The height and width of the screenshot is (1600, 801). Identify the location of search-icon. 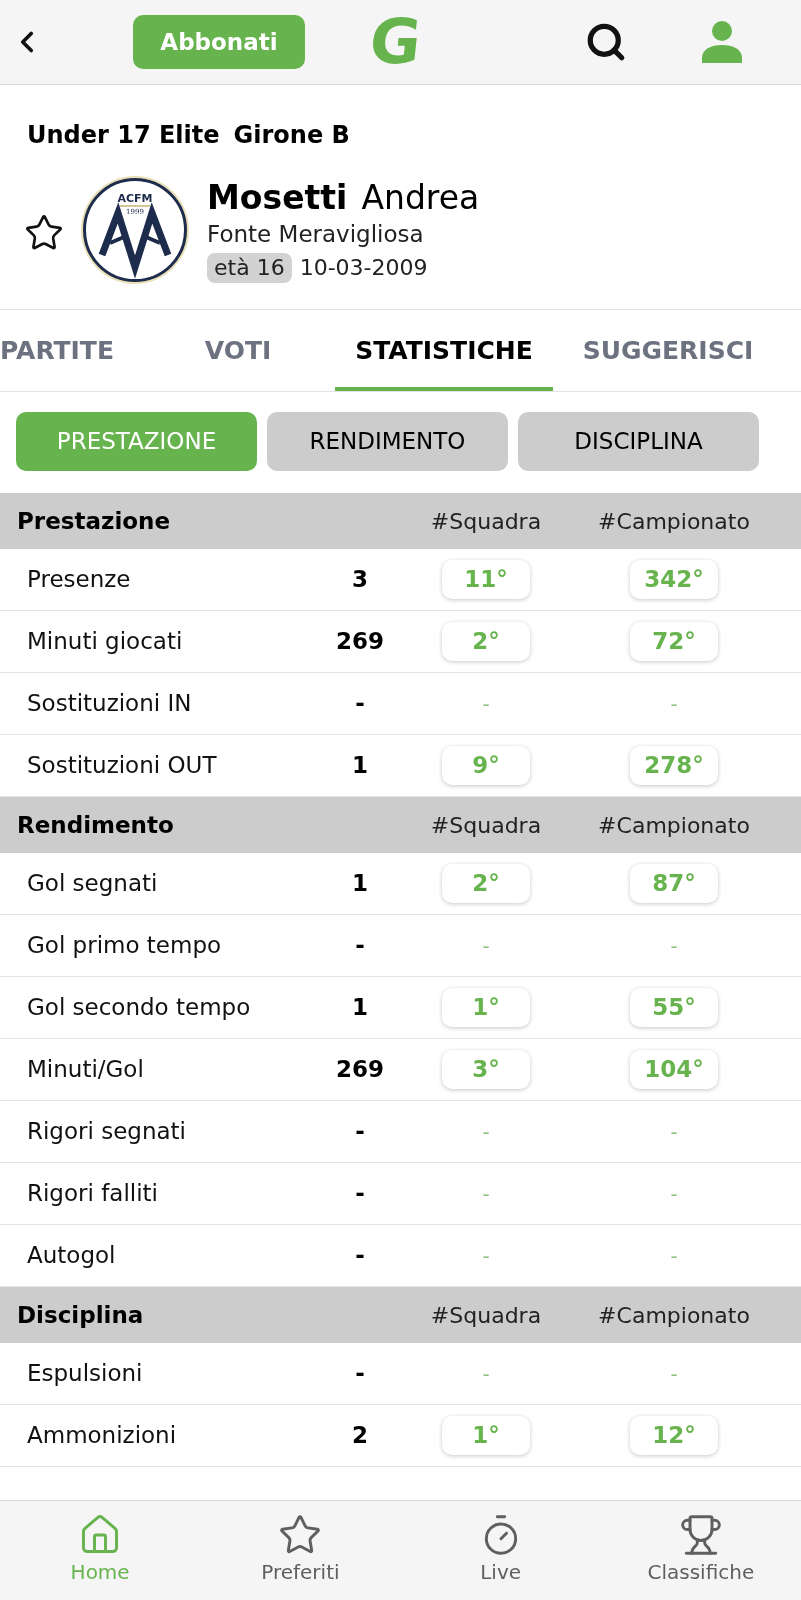
(606, 42).